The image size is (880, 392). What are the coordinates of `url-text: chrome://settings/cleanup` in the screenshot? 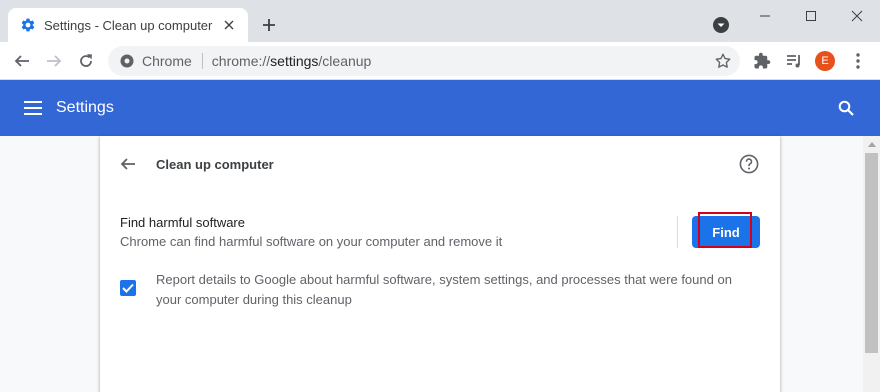 It's located at (292, 61).